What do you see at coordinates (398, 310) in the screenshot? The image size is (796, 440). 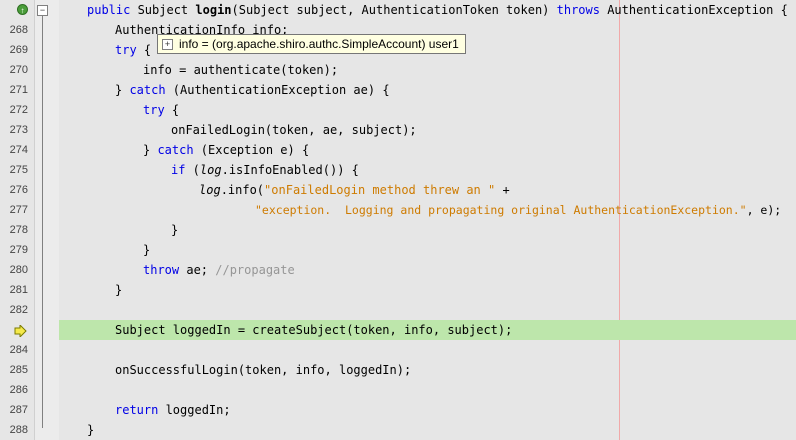 I see `code-line: 282` at bounding box center [398, 310].